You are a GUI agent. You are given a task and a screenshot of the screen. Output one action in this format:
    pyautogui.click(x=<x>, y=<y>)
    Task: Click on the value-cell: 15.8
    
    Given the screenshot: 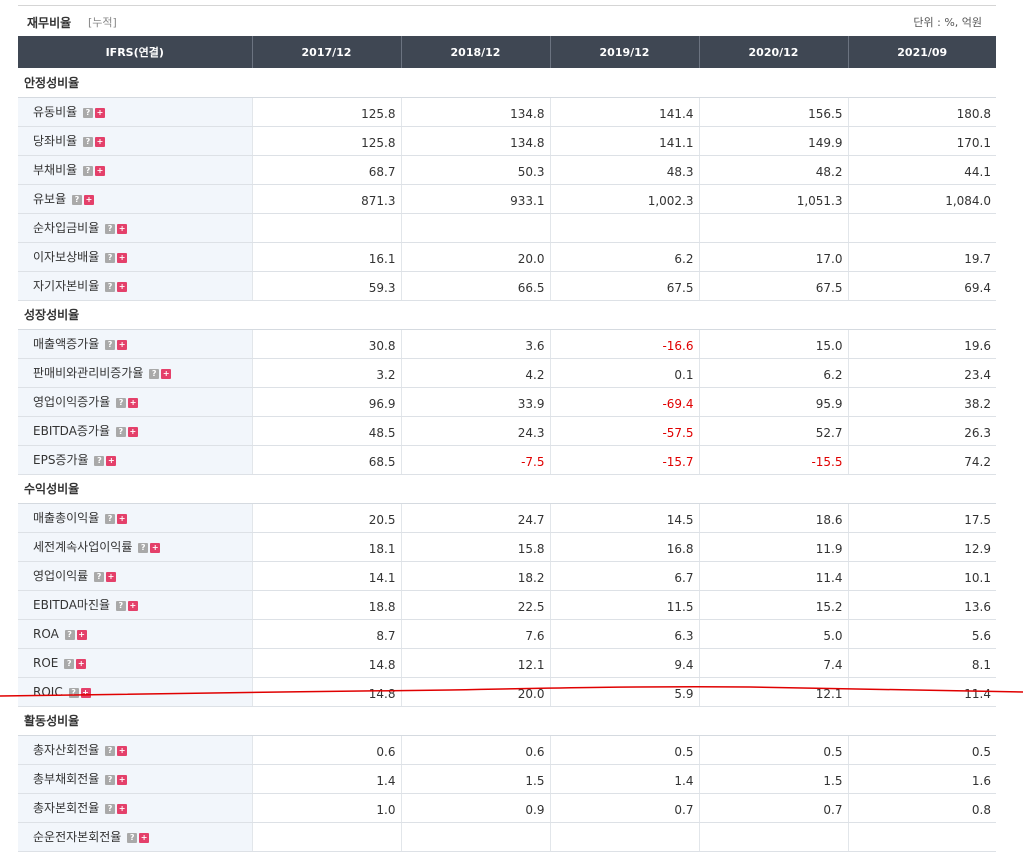 What is the action you would take?
    pyautogui.click(x=475, y=547)
    